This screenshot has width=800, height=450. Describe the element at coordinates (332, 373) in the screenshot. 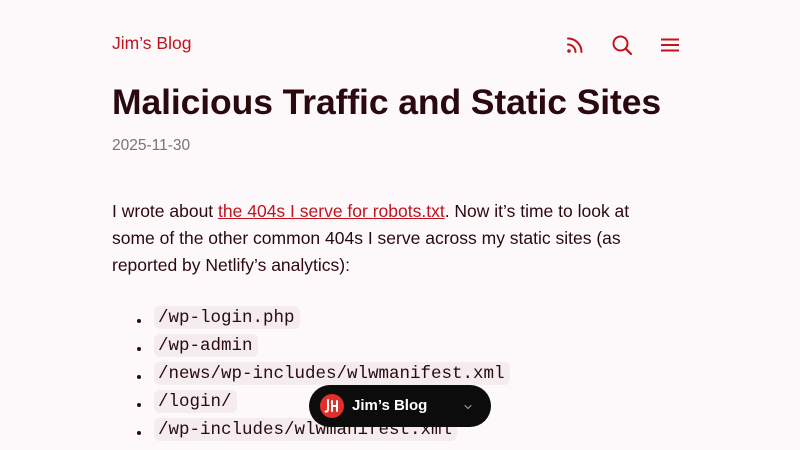

I see `path-code: /news/wp-includes/wlwmanifest.xml` at that location.